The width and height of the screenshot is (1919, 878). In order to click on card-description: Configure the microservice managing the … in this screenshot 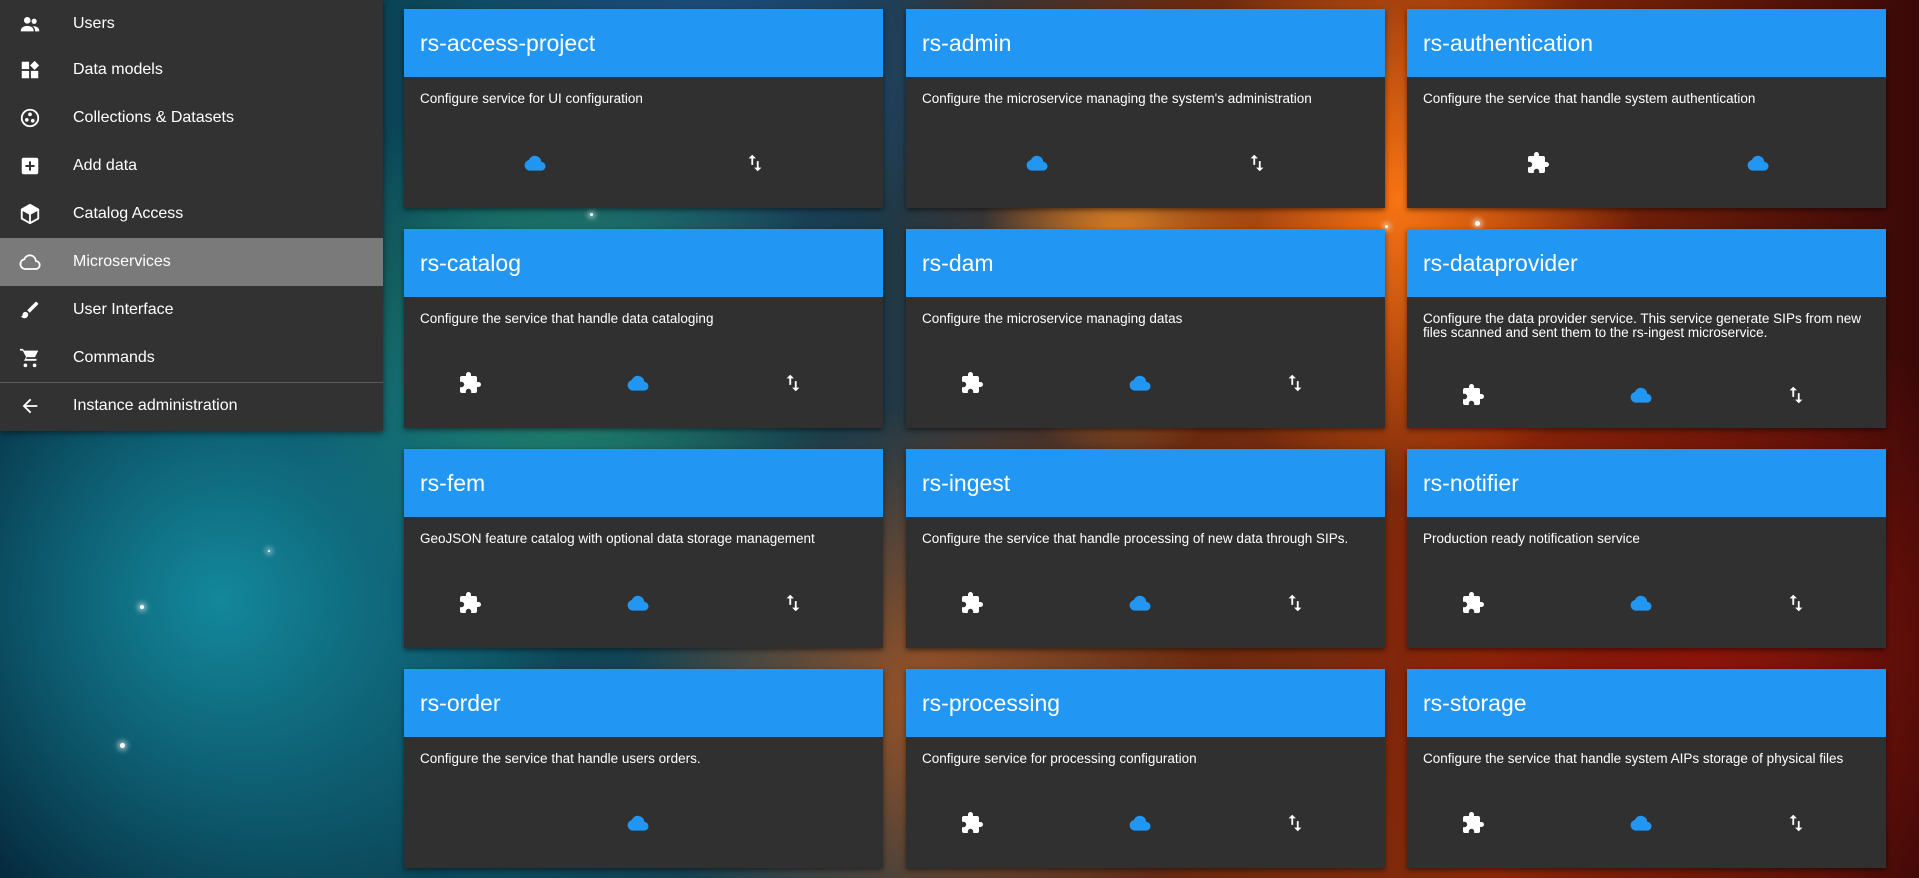, I will do `click(1117, 98)`.